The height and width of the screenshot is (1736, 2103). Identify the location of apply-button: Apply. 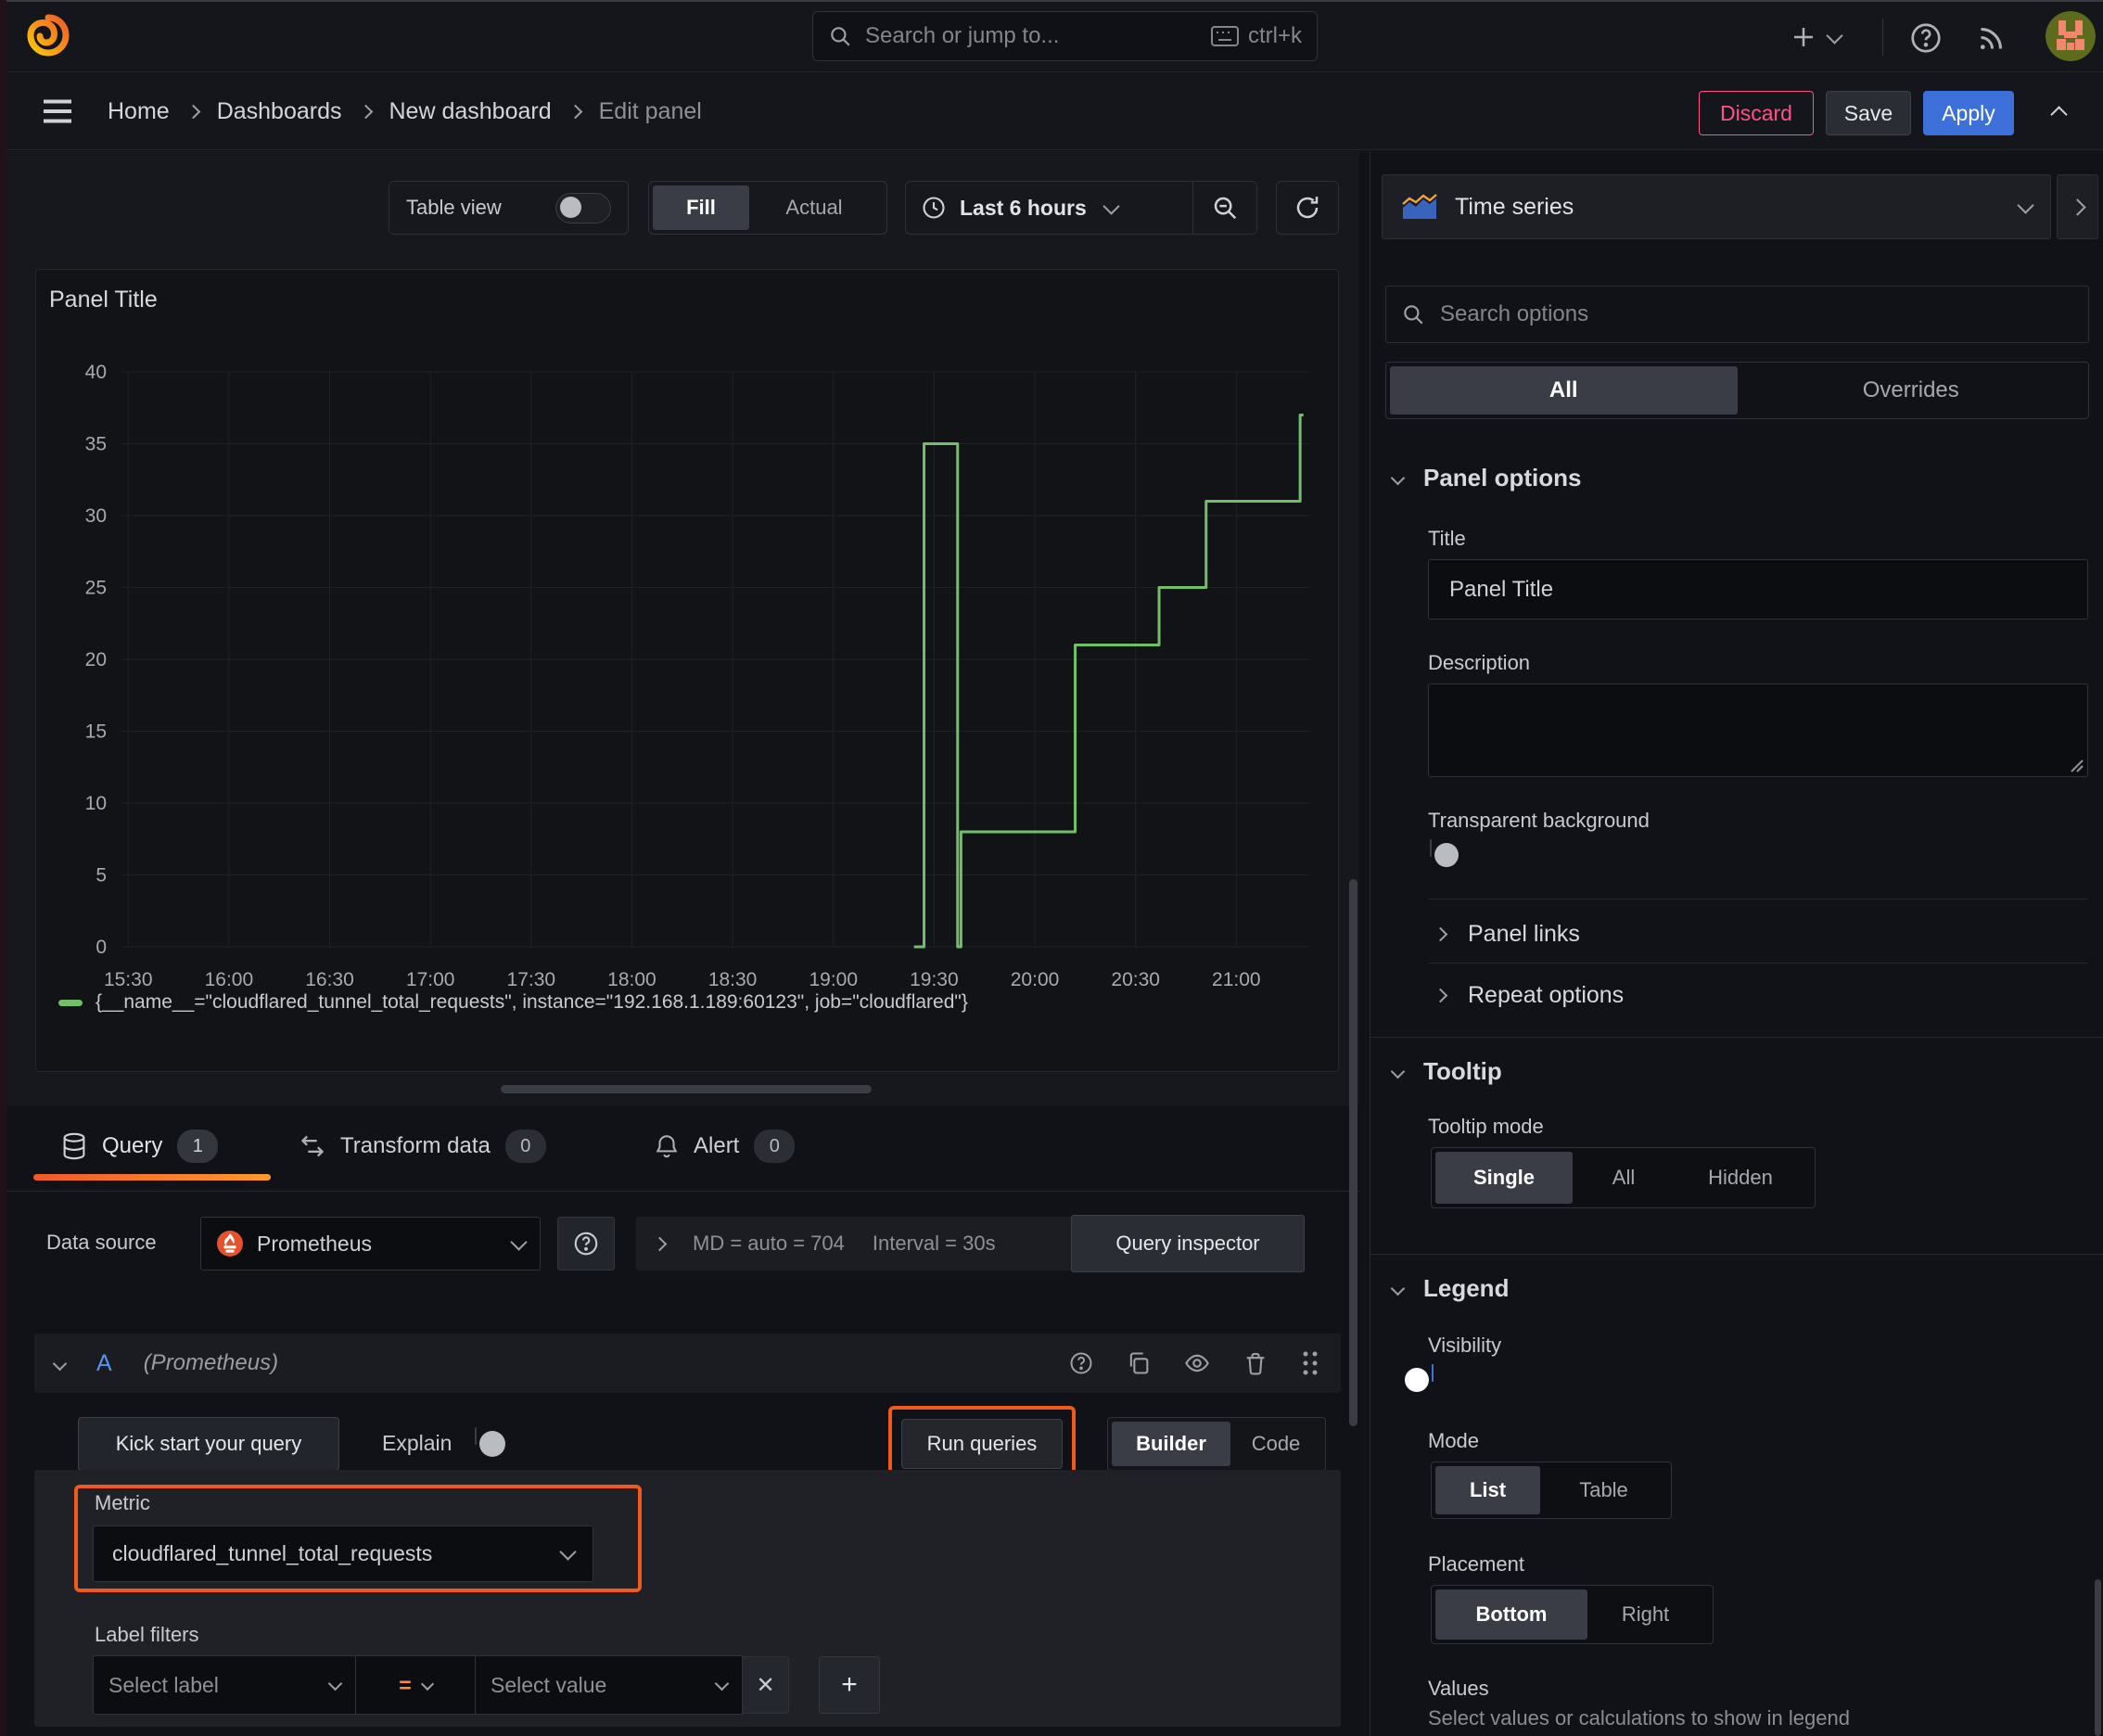
(1968, 113).